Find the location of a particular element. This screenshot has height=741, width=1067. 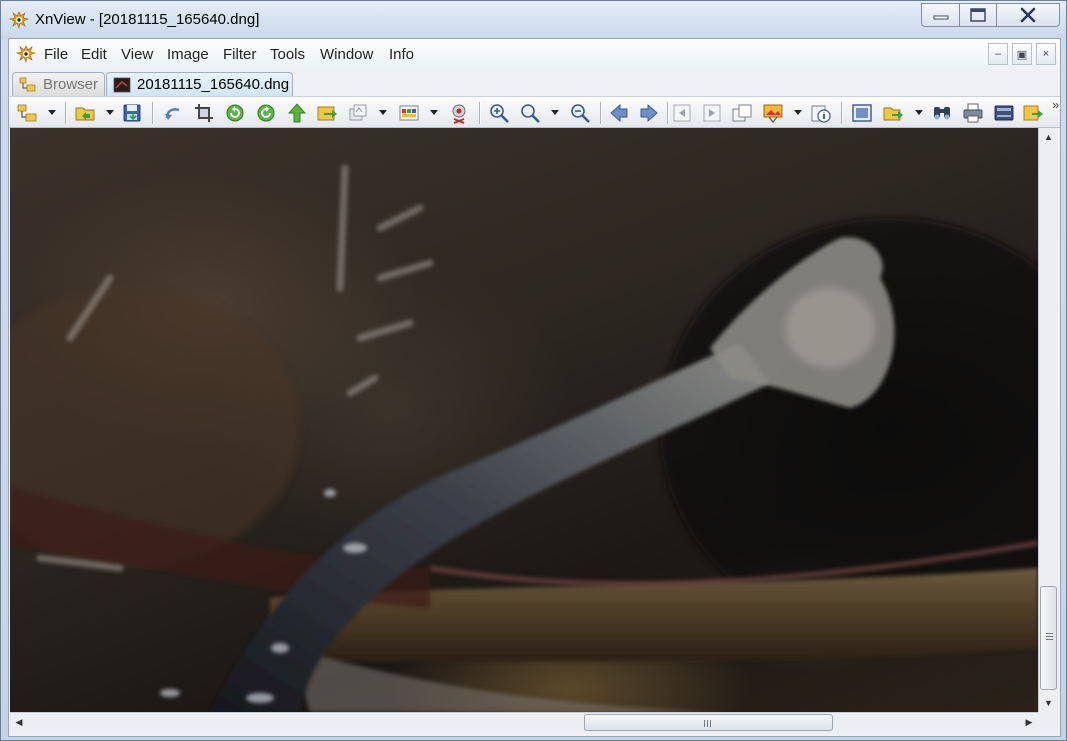

palette-dropdown-arrow is located at coordinates (434, 112).